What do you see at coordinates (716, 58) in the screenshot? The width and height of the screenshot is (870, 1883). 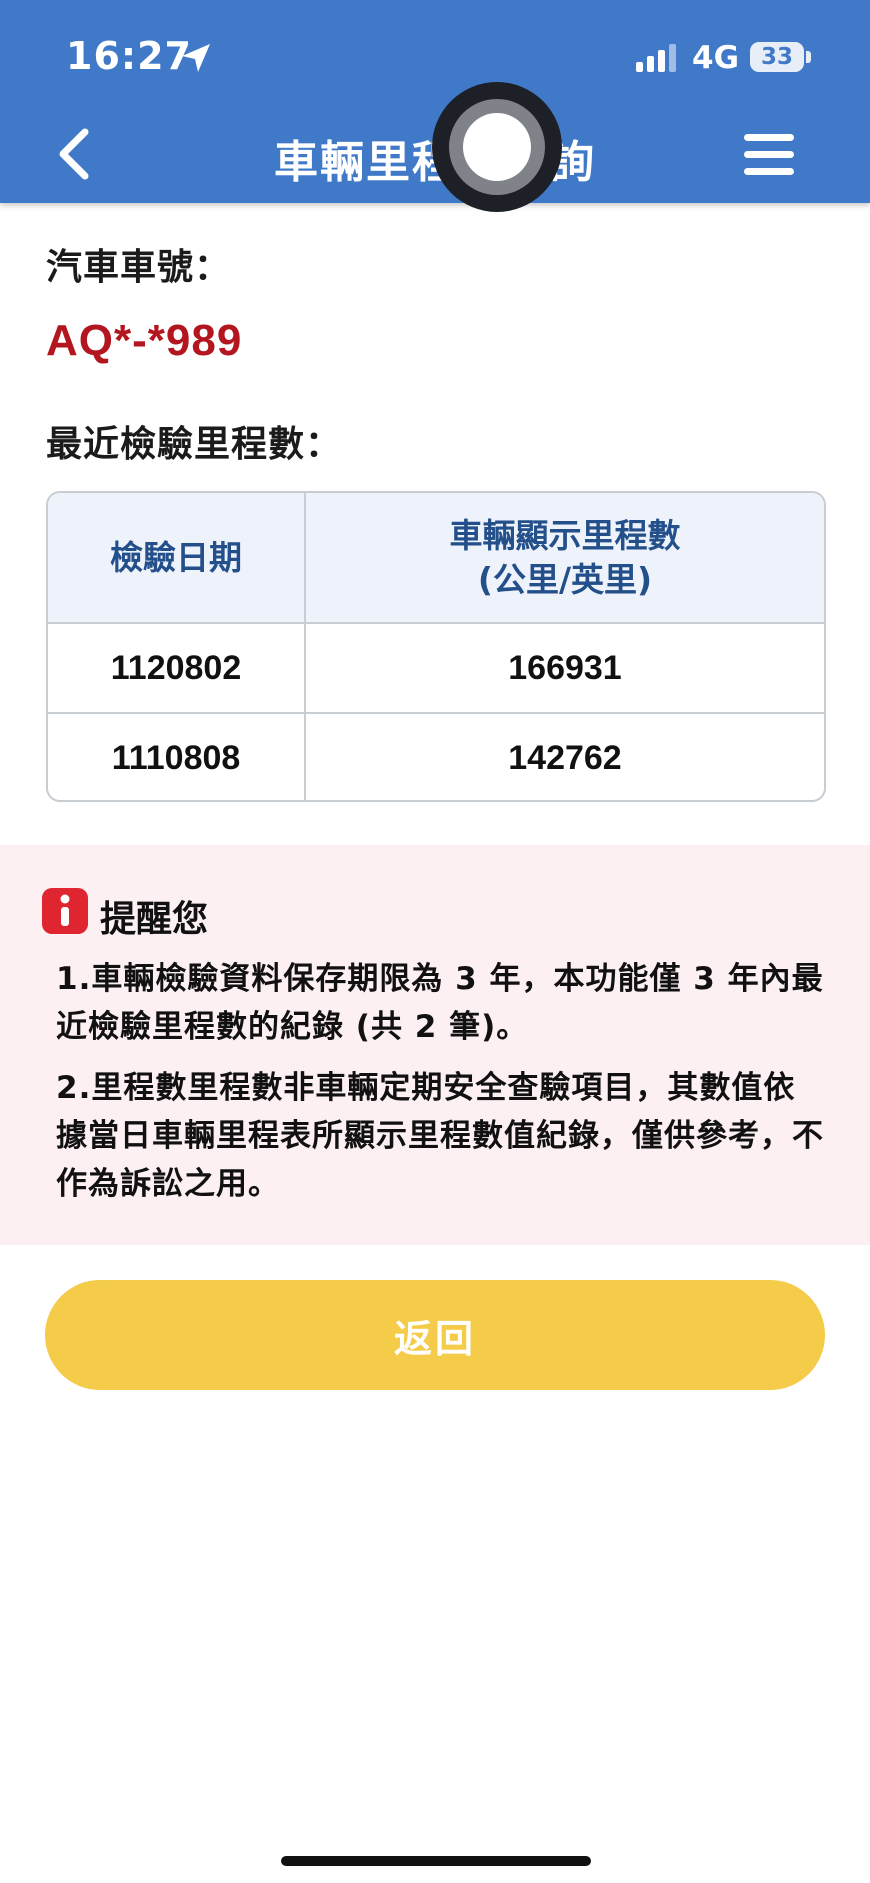 I see `network-type: 4G` at bounding box center [716, 58].